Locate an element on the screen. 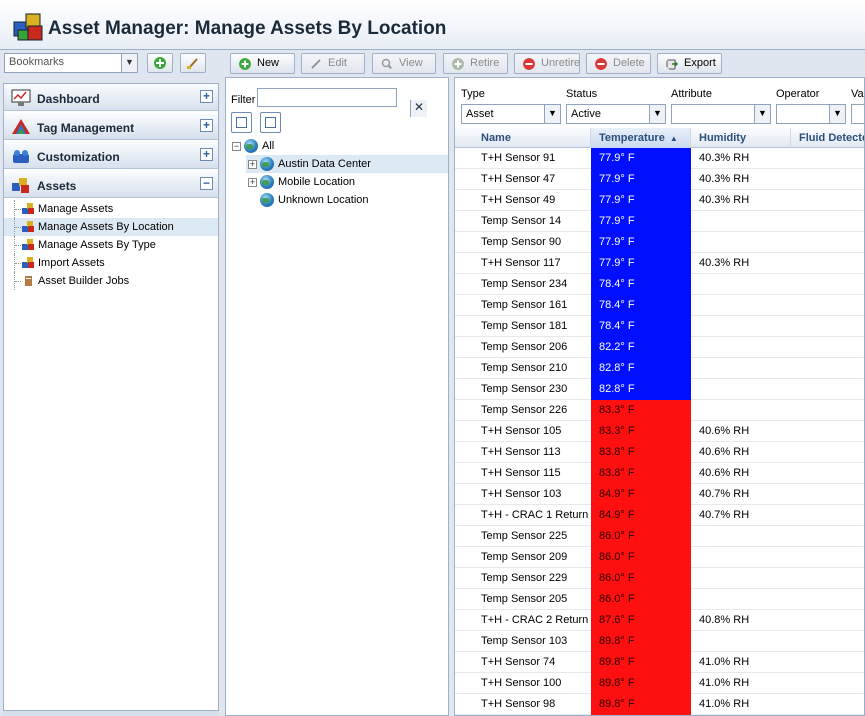 This screenshot has height=716, width=865. cell-name: T+H Sensor 103 is located at coordinates (521, 494).